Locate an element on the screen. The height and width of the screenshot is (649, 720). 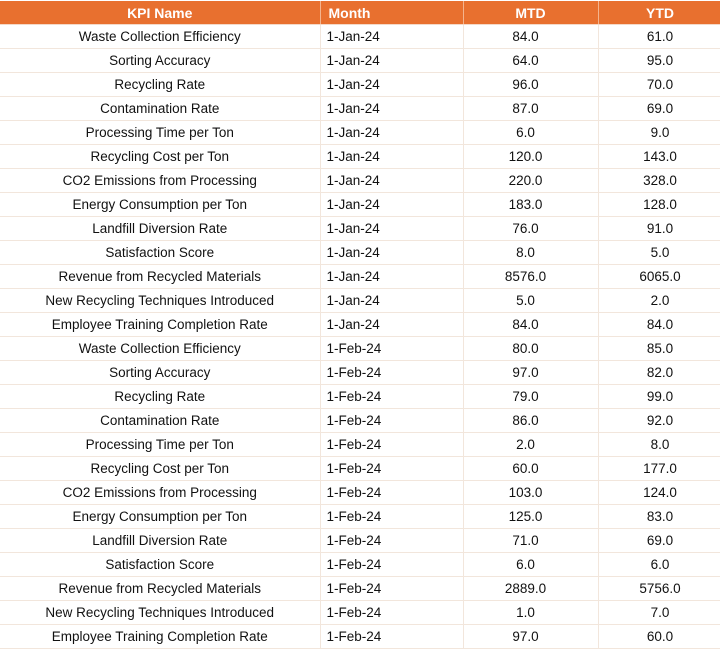
header-ytd: YTD is located at coordinates (659, 13).